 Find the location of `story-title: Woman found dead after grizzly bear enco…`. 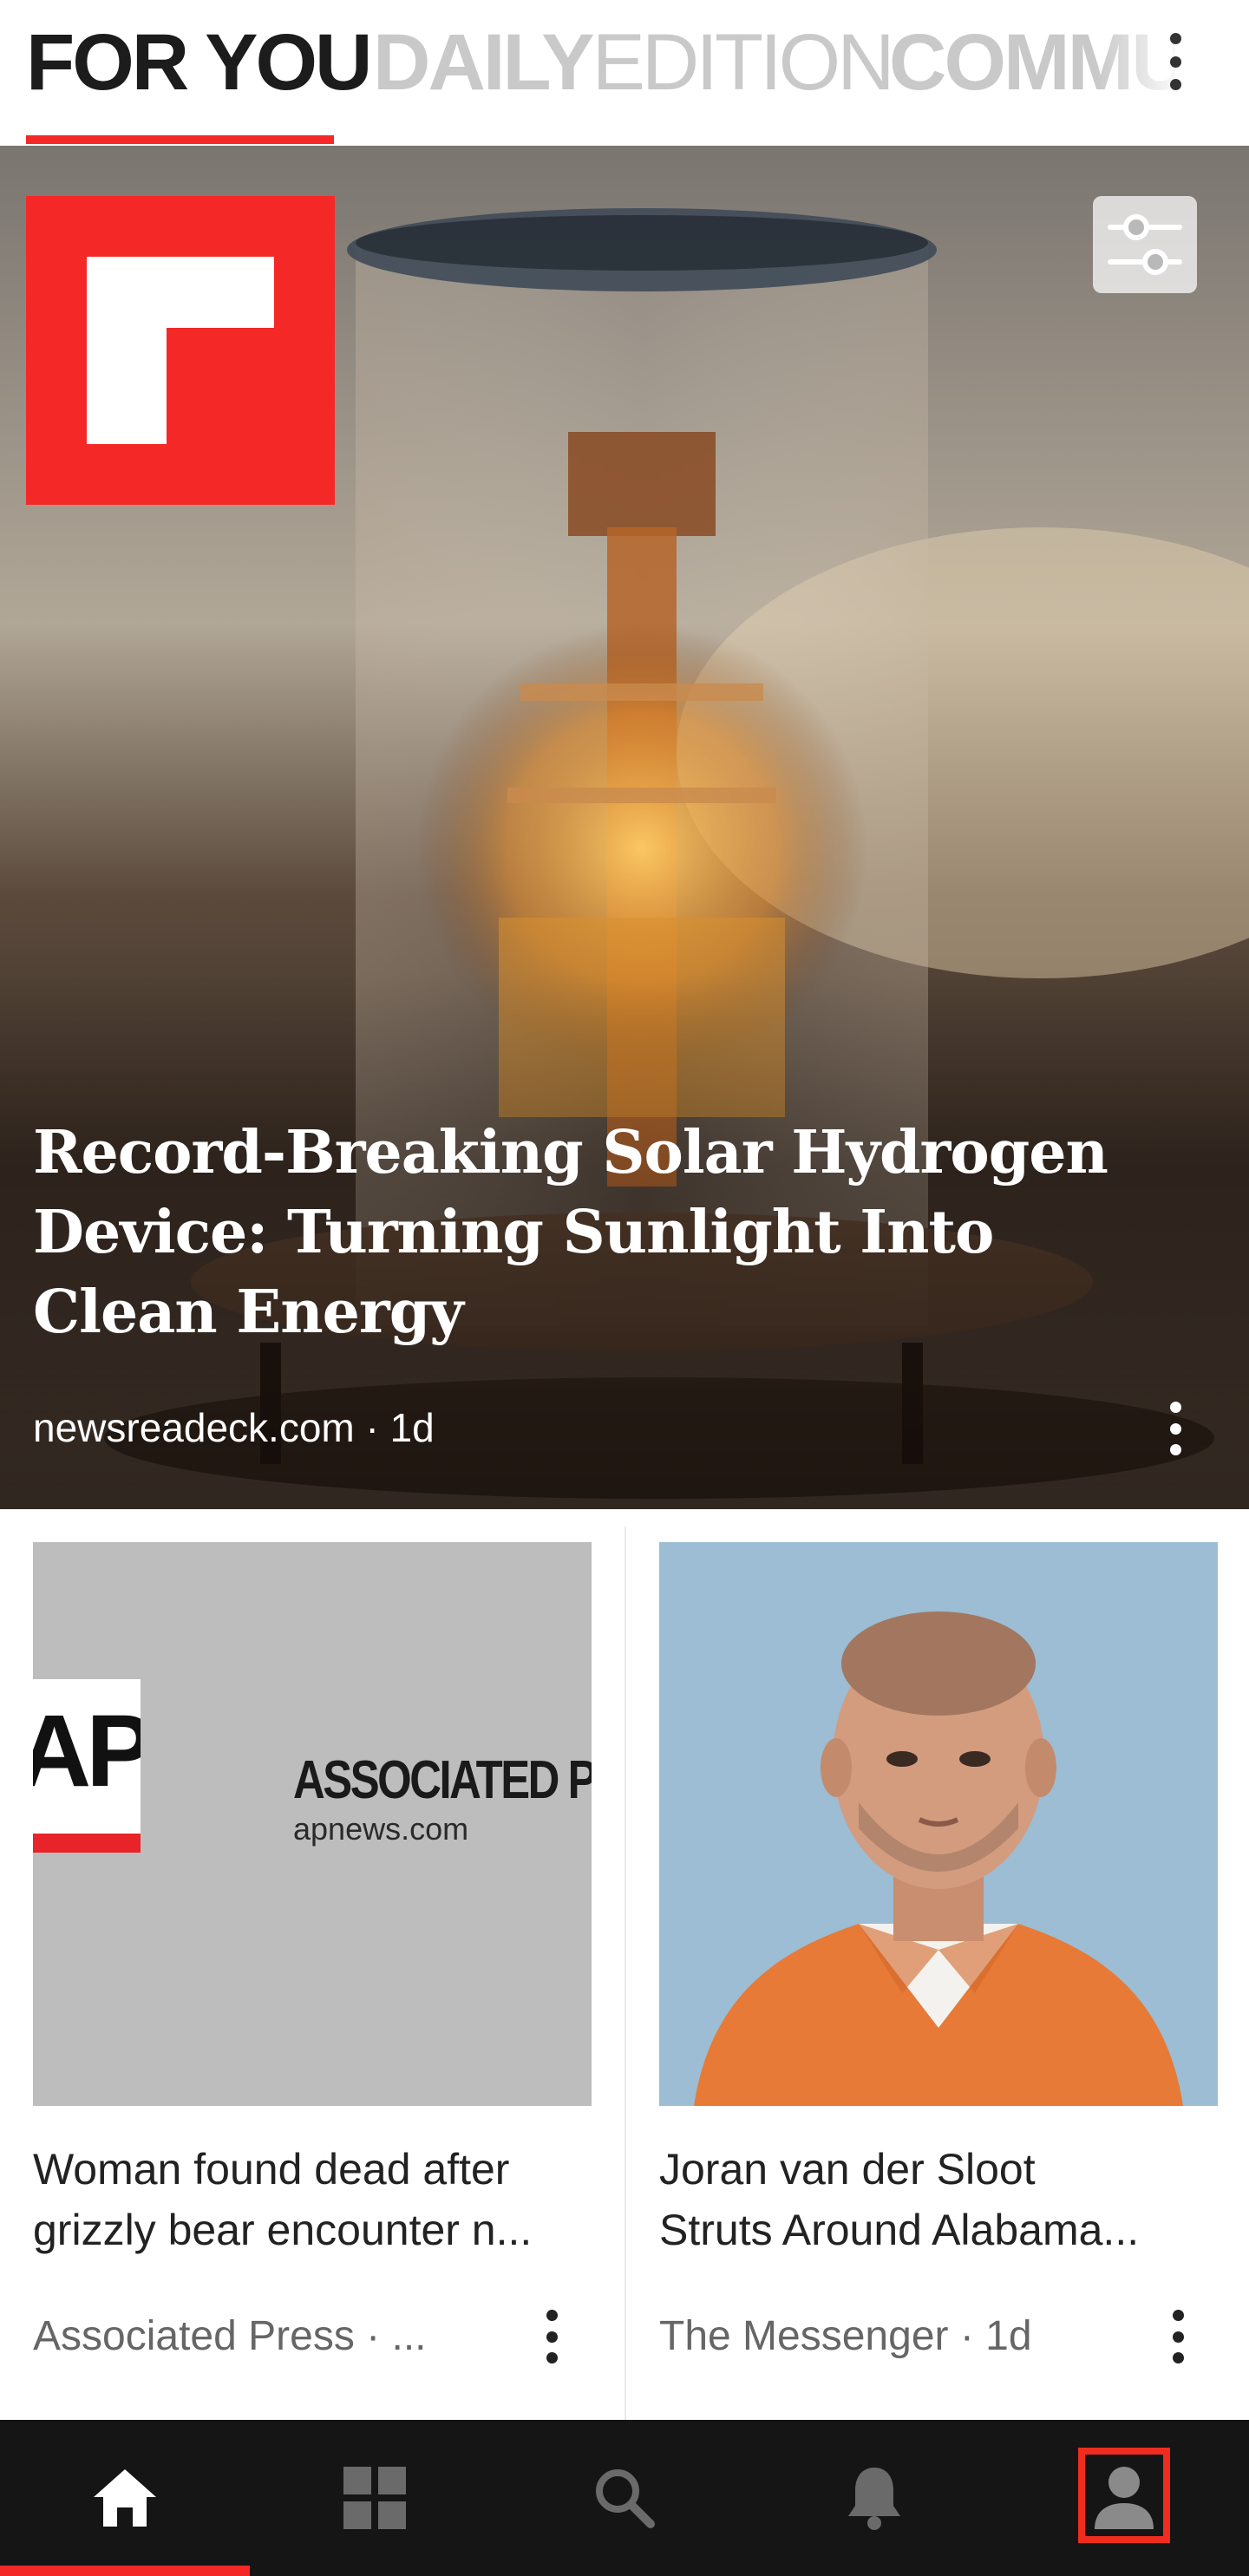

story-title: Woman found dead after grizzly bear enco… is located at coordinates (315, 2199).